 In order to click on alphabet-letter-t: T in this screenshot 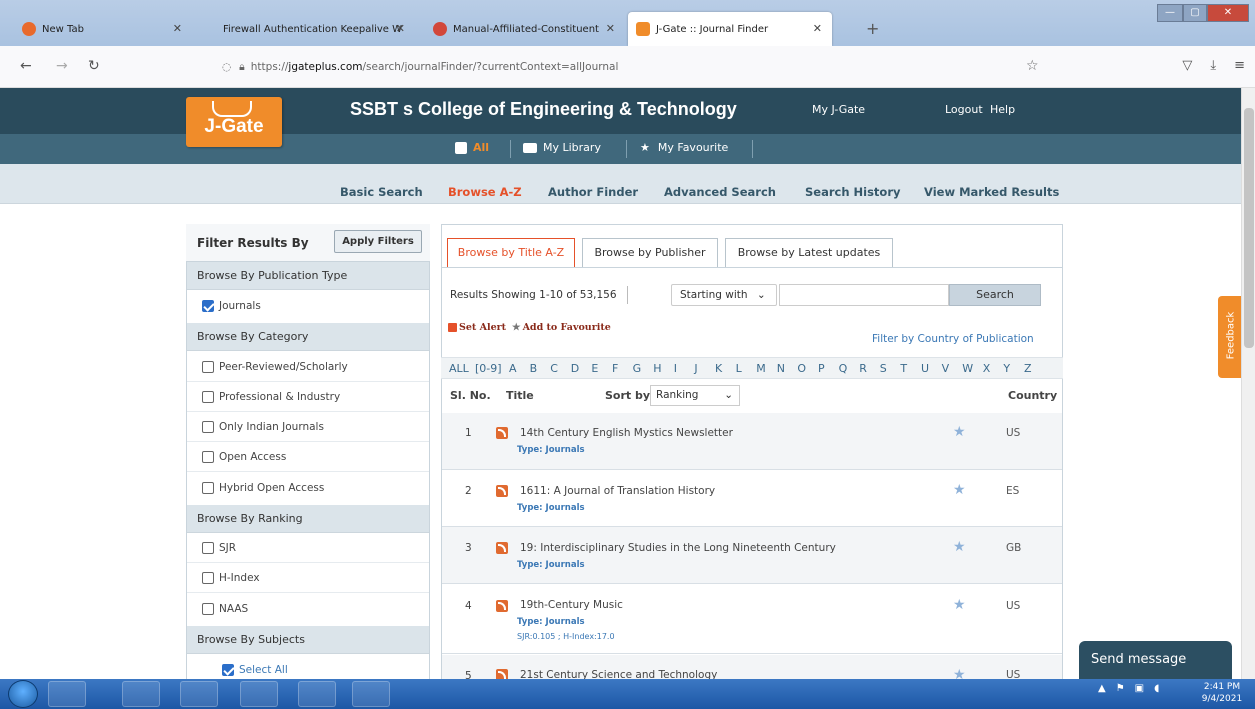, I will do `click(903, 368)`.